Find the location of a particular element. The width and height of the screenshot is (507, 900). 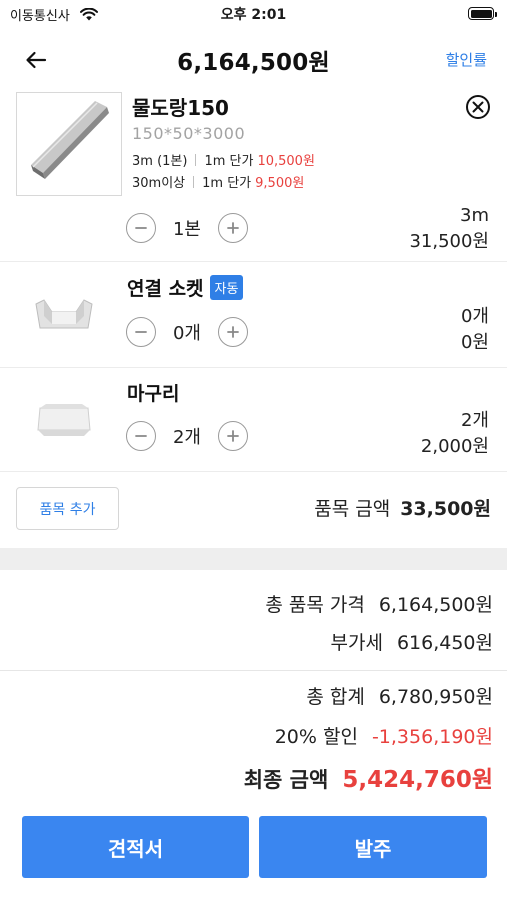

price-tier-row: 3m (1본) 1m 단가 10,500원 is located at coordinates (223, 159).